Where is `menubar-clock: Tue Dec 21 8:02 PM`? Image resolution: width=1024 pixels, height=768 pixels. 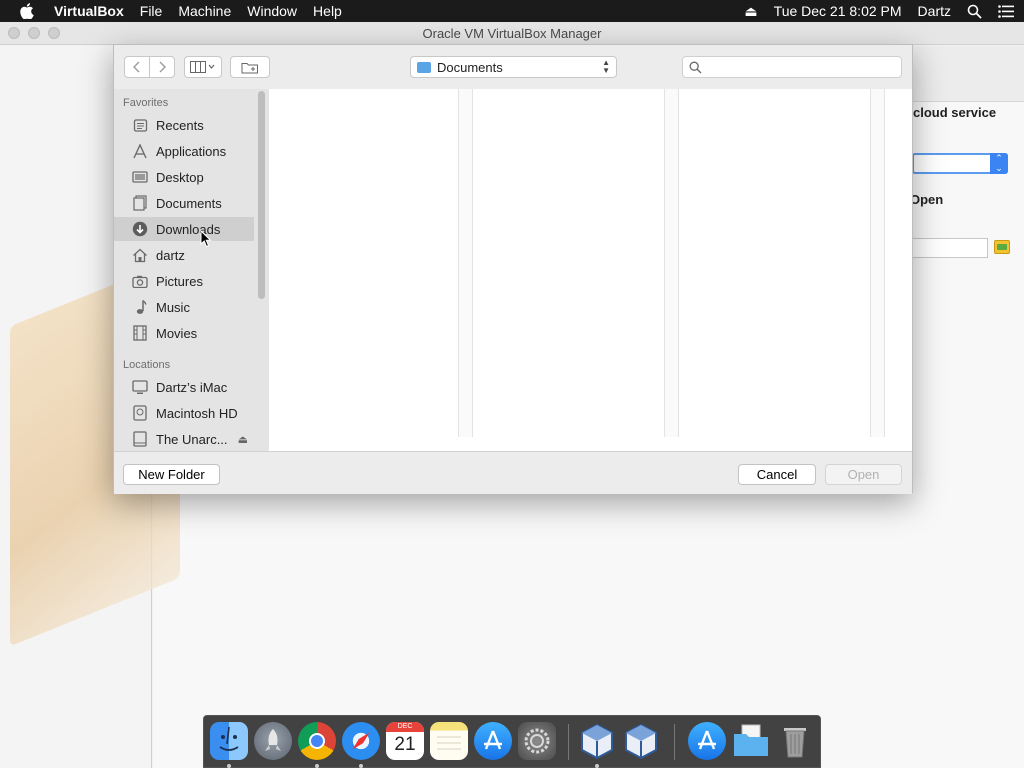
menubar-clock: Tue Dec 21 8:02 PM is located at coordinates (838, 11).